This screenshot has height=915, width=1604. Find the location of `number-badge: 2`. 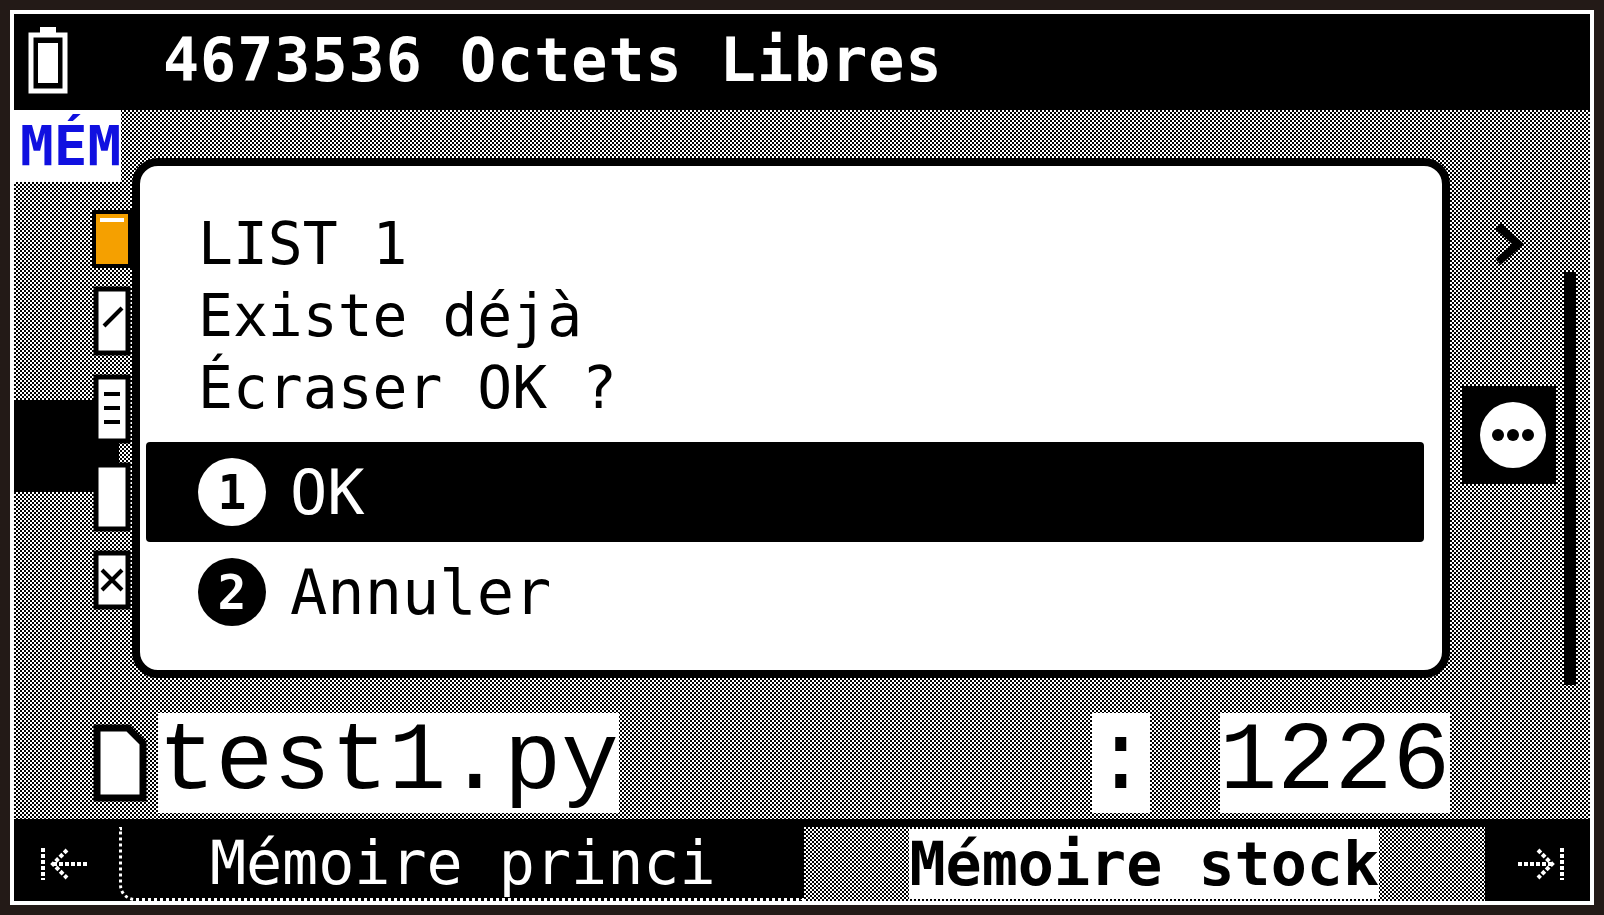

number-badge: 2 is located at coordinates (232, 592).